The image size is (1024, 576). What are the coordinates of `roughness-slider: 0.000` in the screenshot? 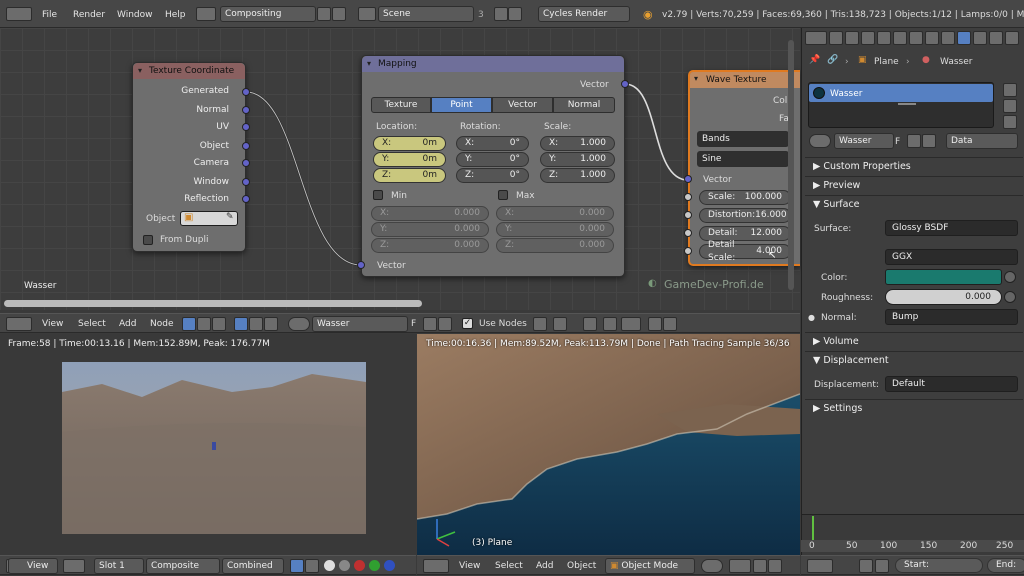 It's located at (943, 297).